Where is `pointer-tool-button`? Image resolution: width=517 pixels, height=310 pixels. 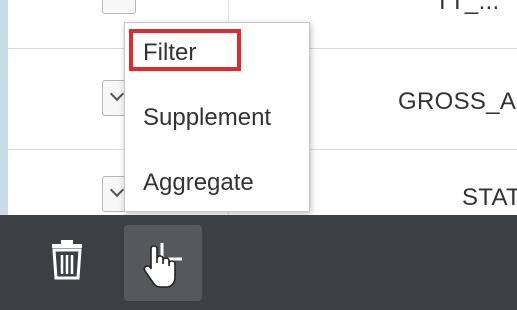 pointer-tool-button is located at coordinates (163, 263).